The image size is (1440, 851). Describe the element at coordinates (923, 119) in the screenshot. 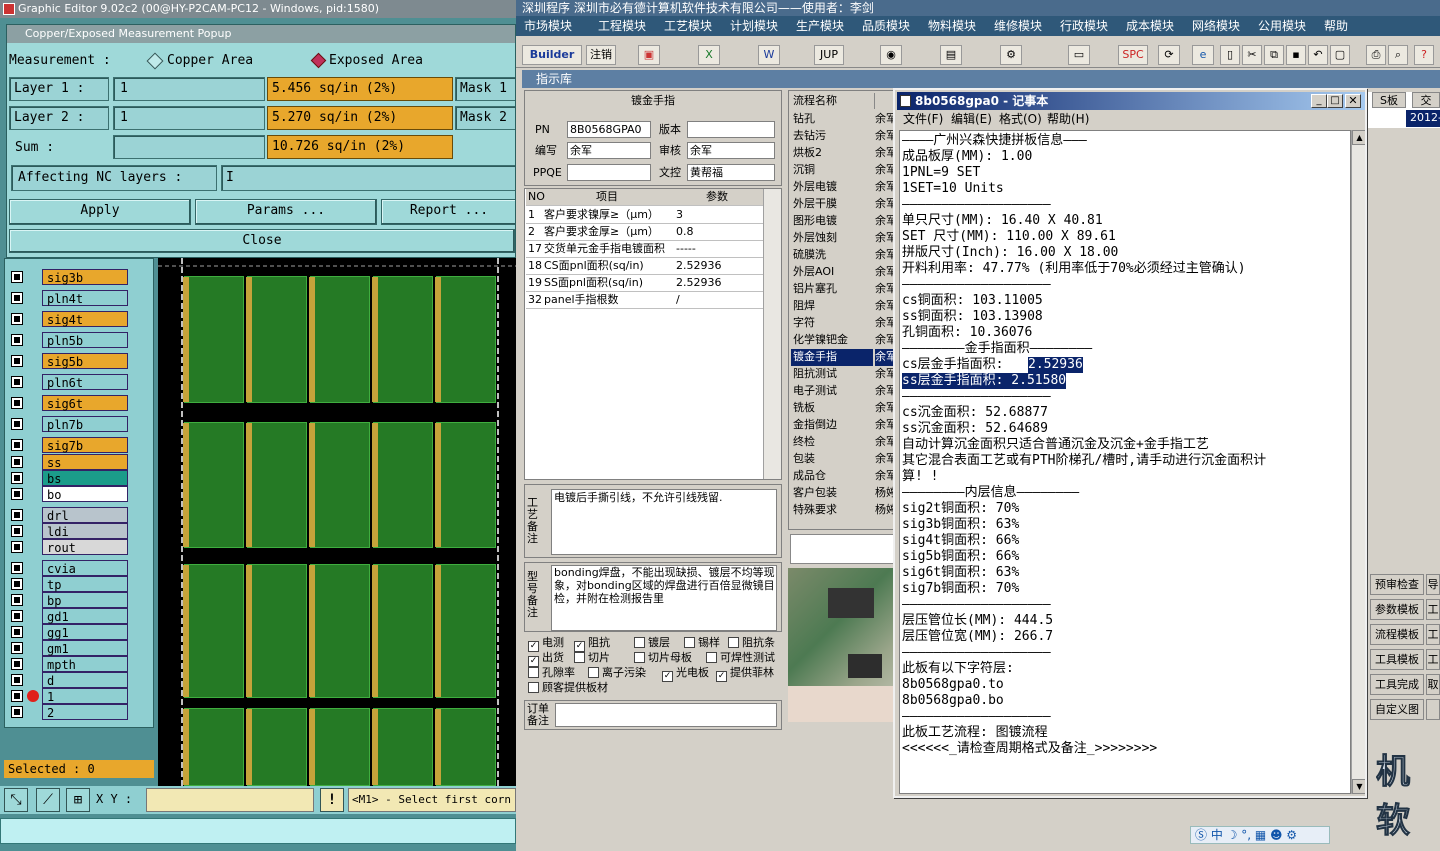

I see `notepad-menu-item: 文件(F)` at that location.